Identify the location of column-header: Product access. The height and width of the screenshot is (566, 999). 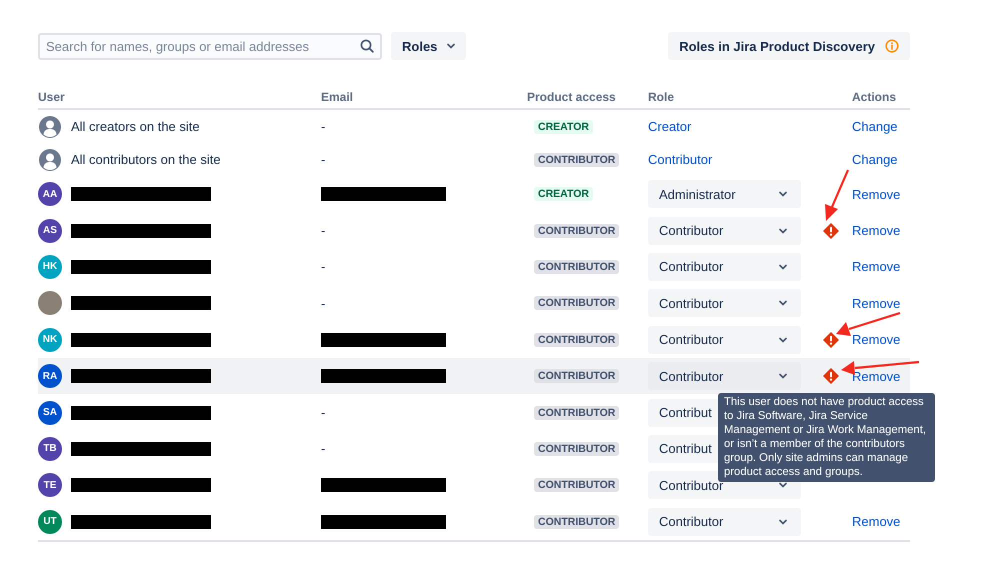
(572, 97).